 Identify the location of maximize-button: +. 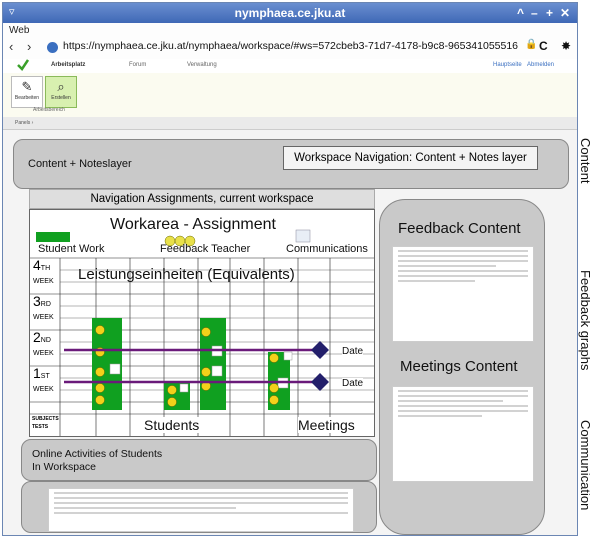
(549, 13).